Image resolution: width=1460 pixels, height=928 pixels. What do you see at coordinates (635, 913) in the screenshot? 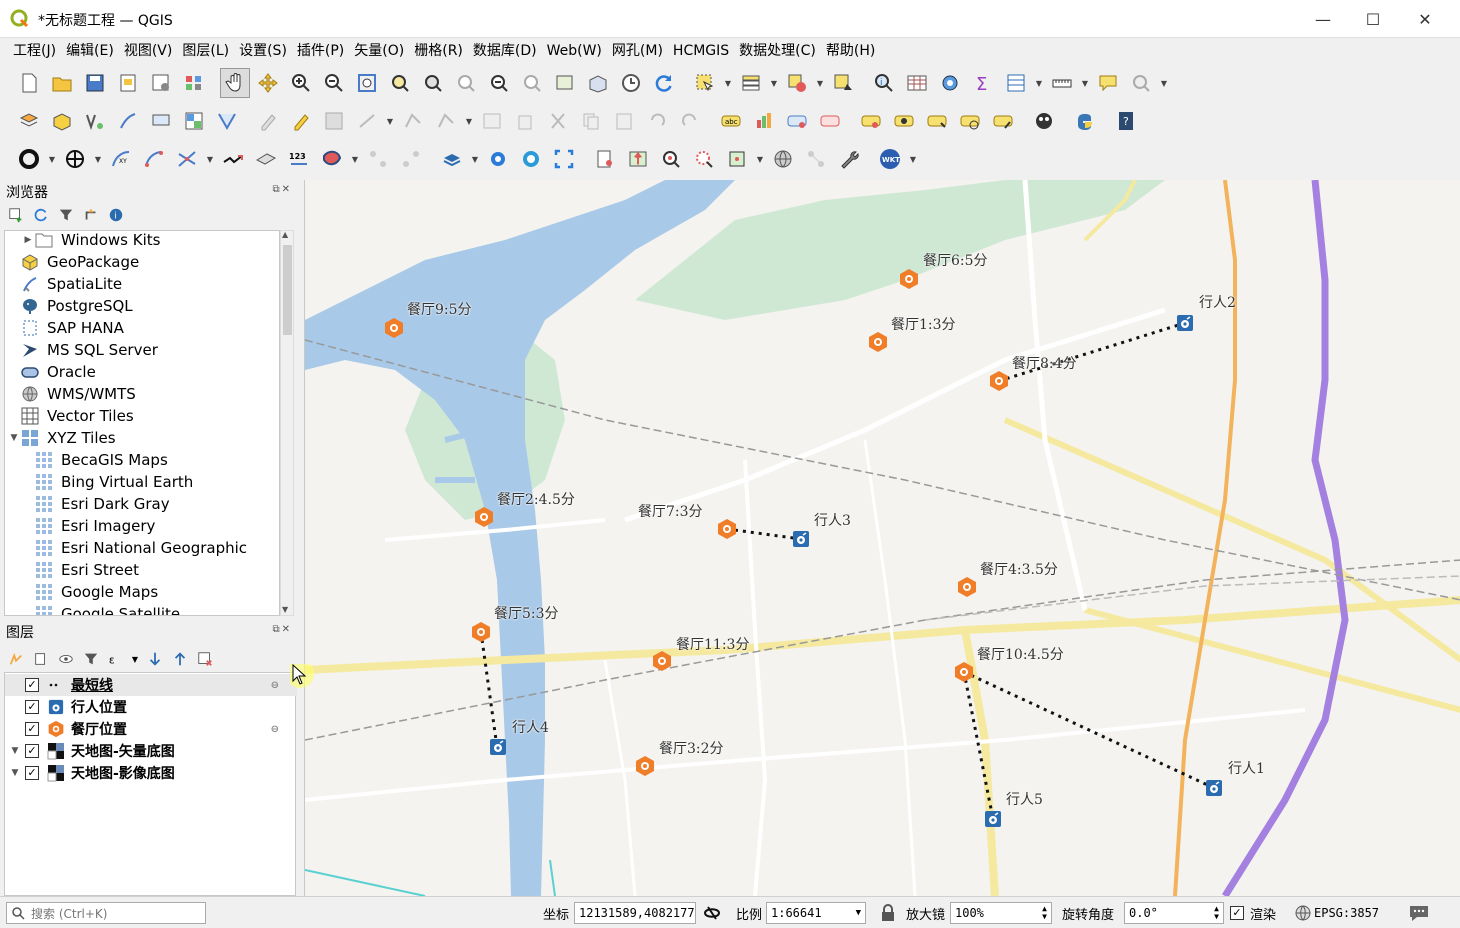
I see `coordinate-field: 12131589,4082177` at bounding box center [635, 913].